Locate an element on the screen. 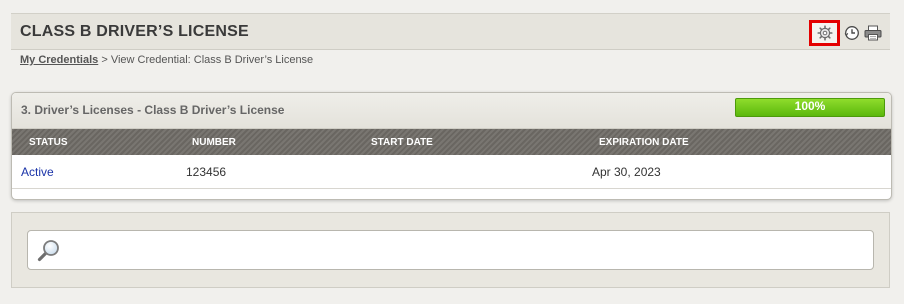  header-toolbar is located at coordinates (845, 33).